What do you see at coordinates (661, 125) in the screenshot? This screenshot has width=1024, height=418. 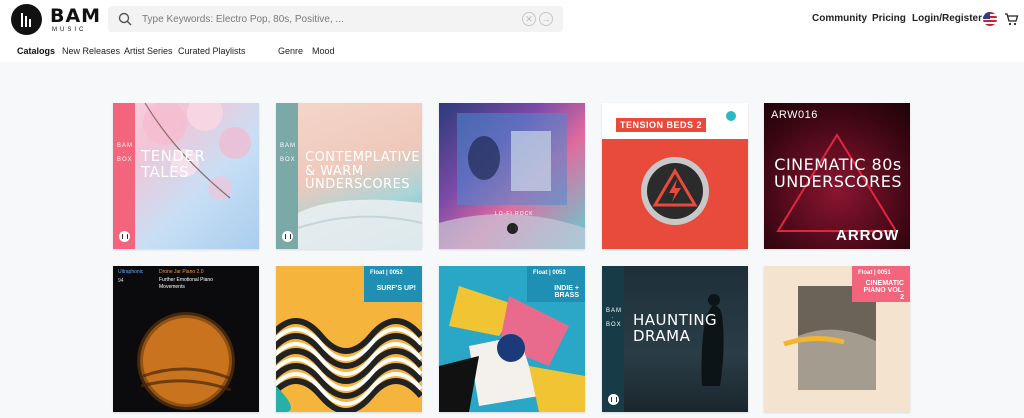 I see `album-title: TENSION BEDS 2` at bounding box center [661, 125].